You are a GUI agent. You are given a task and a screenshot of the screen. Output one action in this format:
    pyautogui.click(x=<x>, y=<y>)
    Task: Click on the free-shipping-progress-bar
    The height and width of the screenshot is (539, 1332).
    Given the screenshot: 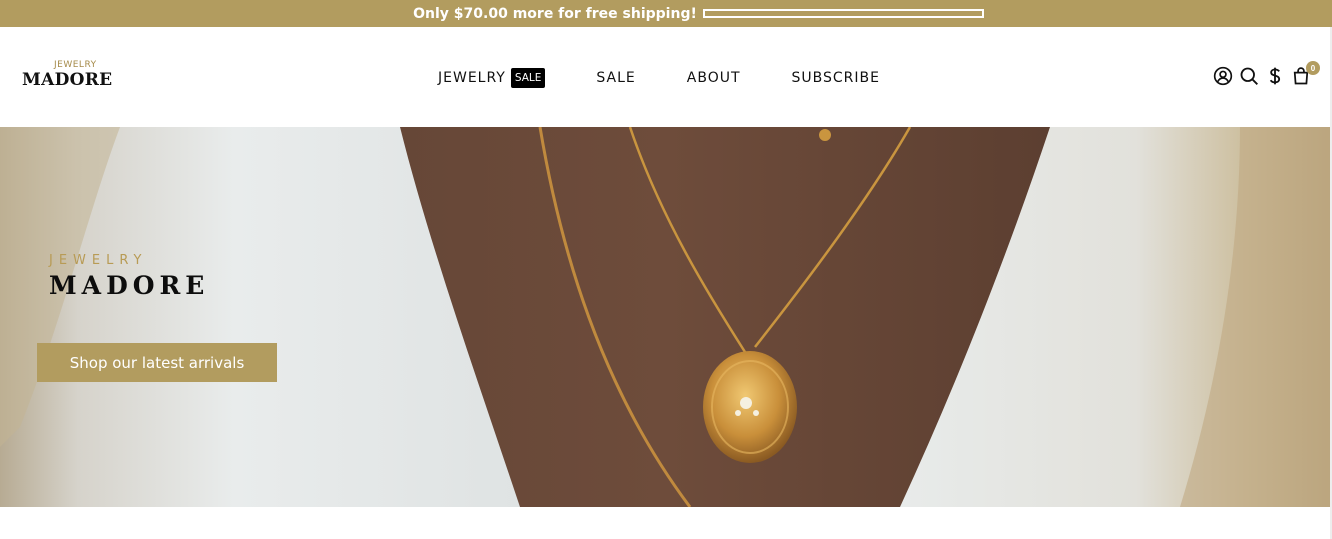 What is the action you would take?
    pyautogui.click(x=843, y=13)
    